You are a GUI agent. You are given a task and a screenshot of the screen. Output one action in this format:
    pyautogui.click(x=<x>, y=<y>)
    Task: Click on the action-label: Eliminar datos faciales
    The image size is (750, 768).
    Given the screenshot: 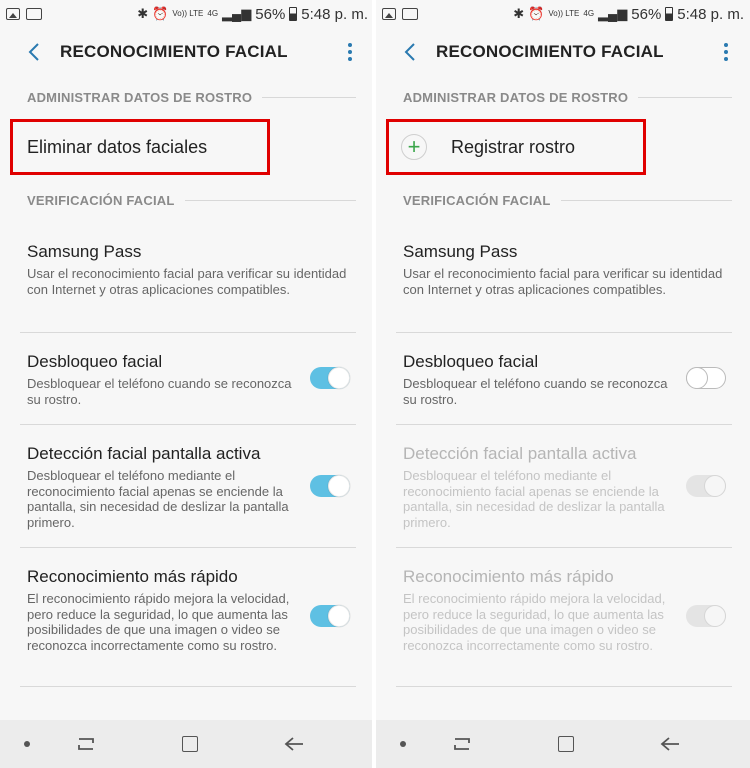 What is the action you would take?
    pyautogui.click(x=117, y=146)
    